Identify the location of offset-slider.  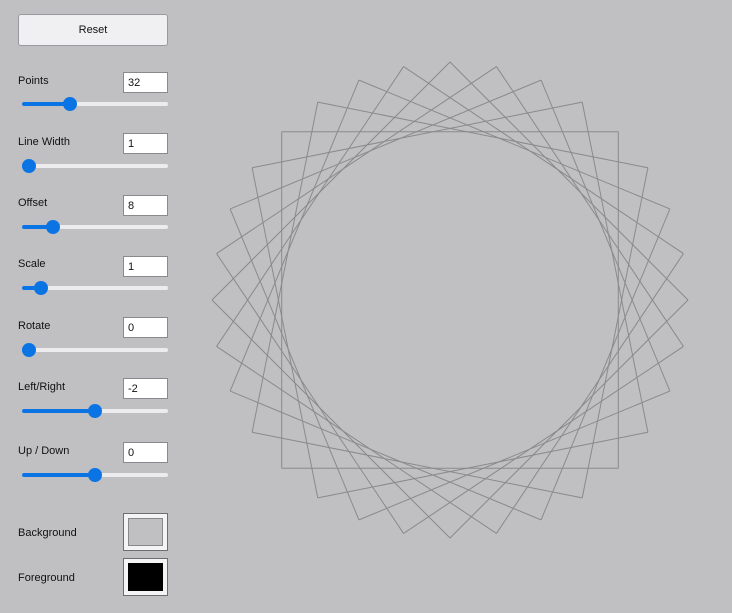
(95, 227).